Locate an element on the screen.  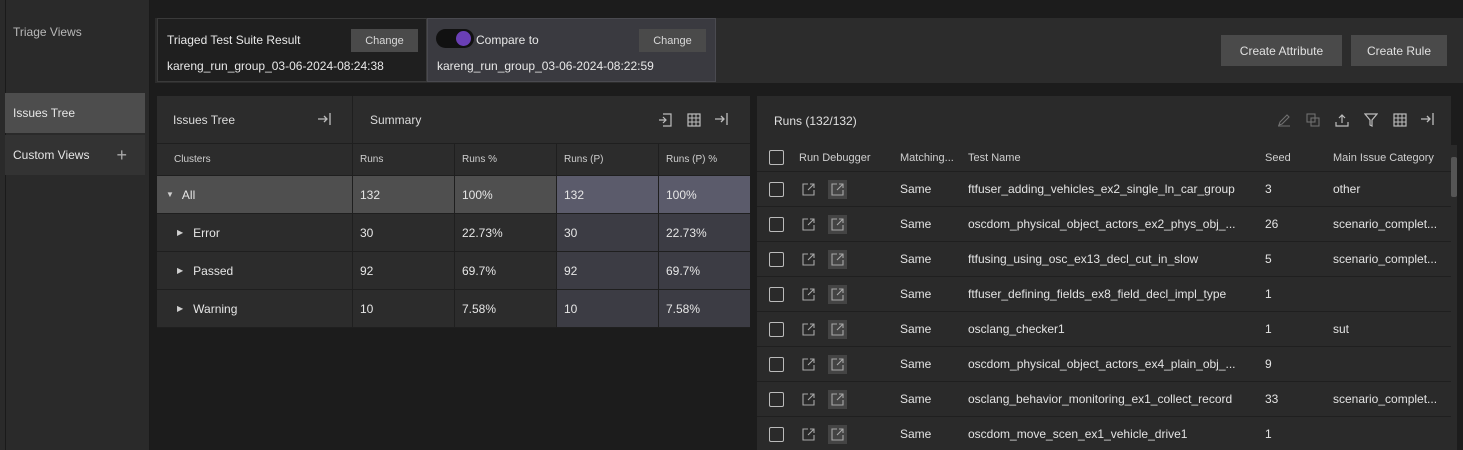
seed-cell: 1 is located at coordinates (1268, 294).